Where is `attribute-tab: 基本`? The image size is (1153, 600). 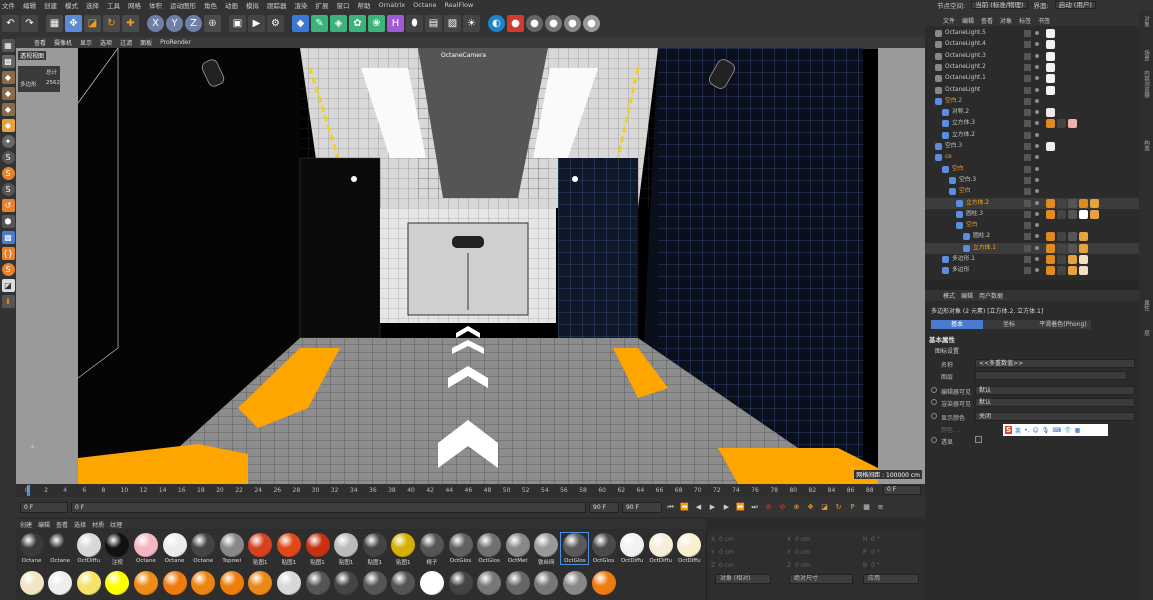
attribute-tab: 基本 is located at coordinates (957, 324).